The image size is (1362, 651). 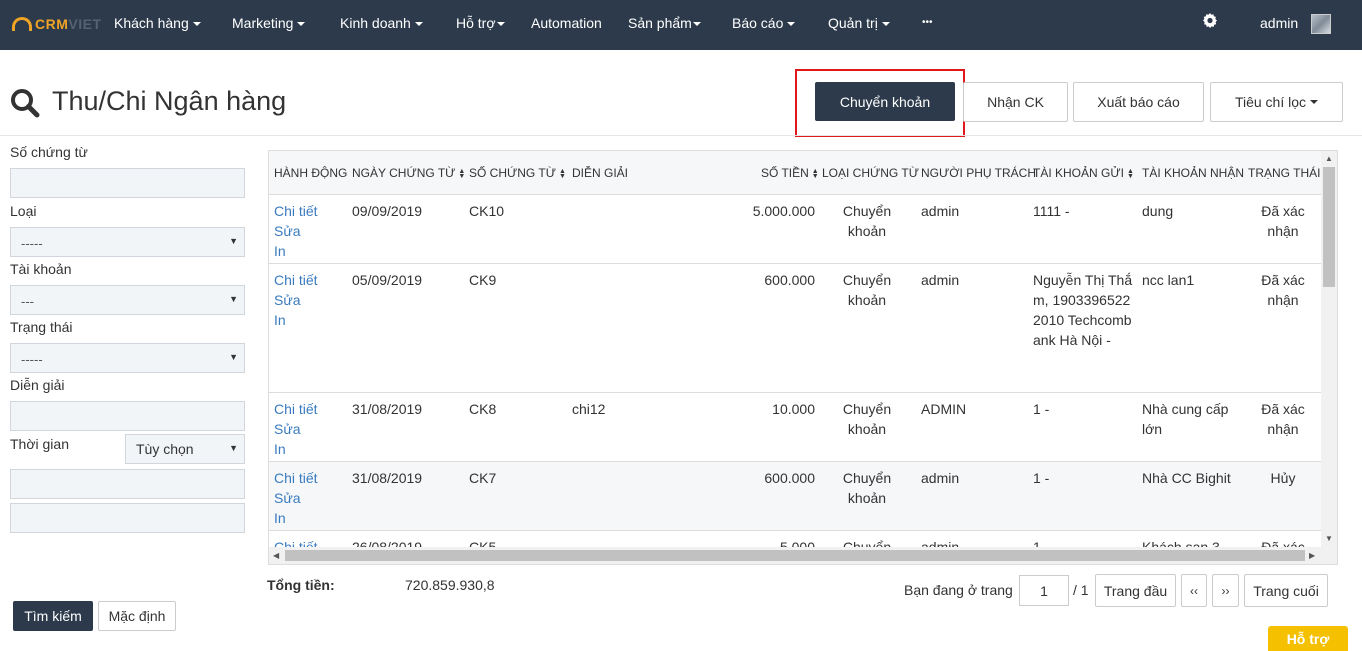 I want to click on doc-no-cell: CK10, so click(x=487, y=211).